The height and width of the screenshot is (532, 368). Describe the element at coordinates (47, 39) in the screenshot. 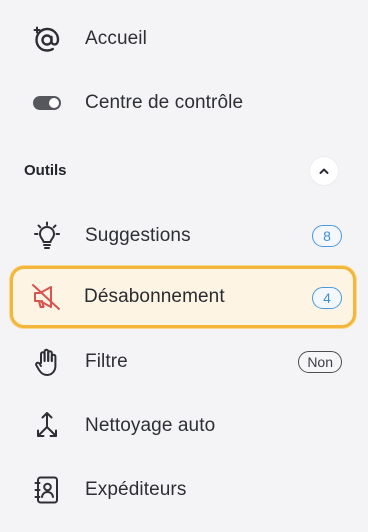

I see `at-sign-icon` at that location.